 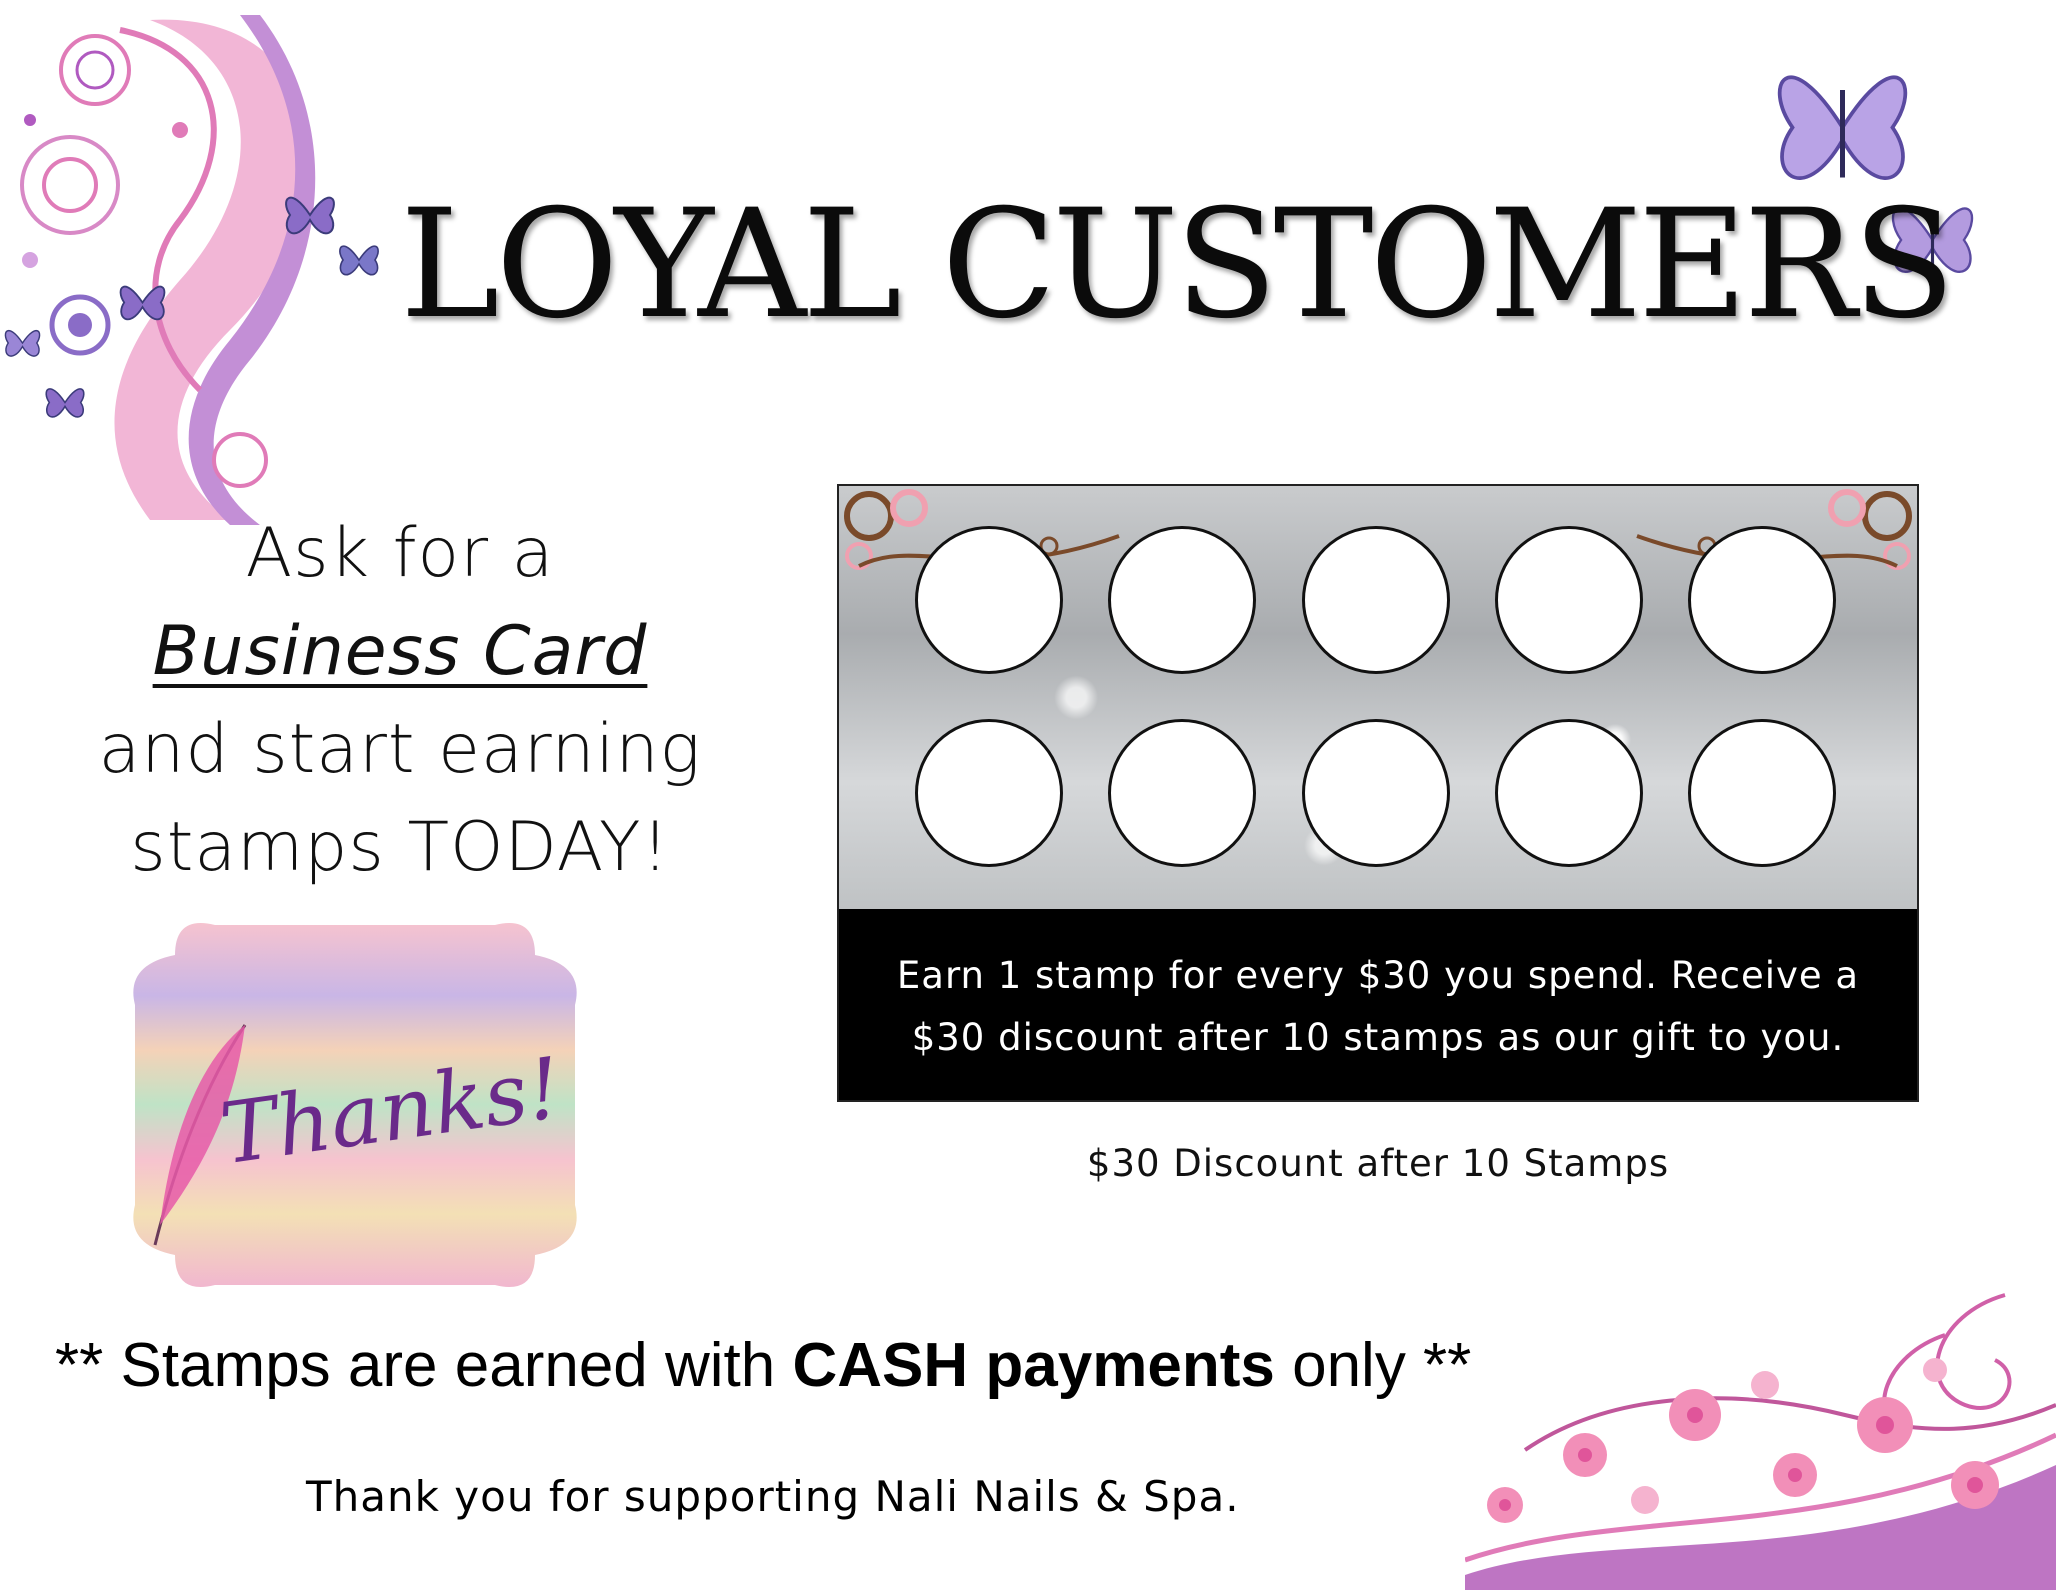 What do you see at coordinates (400, 847) in the screenshot?
I see `ask-line-4: stamps TODAY!` at bounding box center [400, 847].